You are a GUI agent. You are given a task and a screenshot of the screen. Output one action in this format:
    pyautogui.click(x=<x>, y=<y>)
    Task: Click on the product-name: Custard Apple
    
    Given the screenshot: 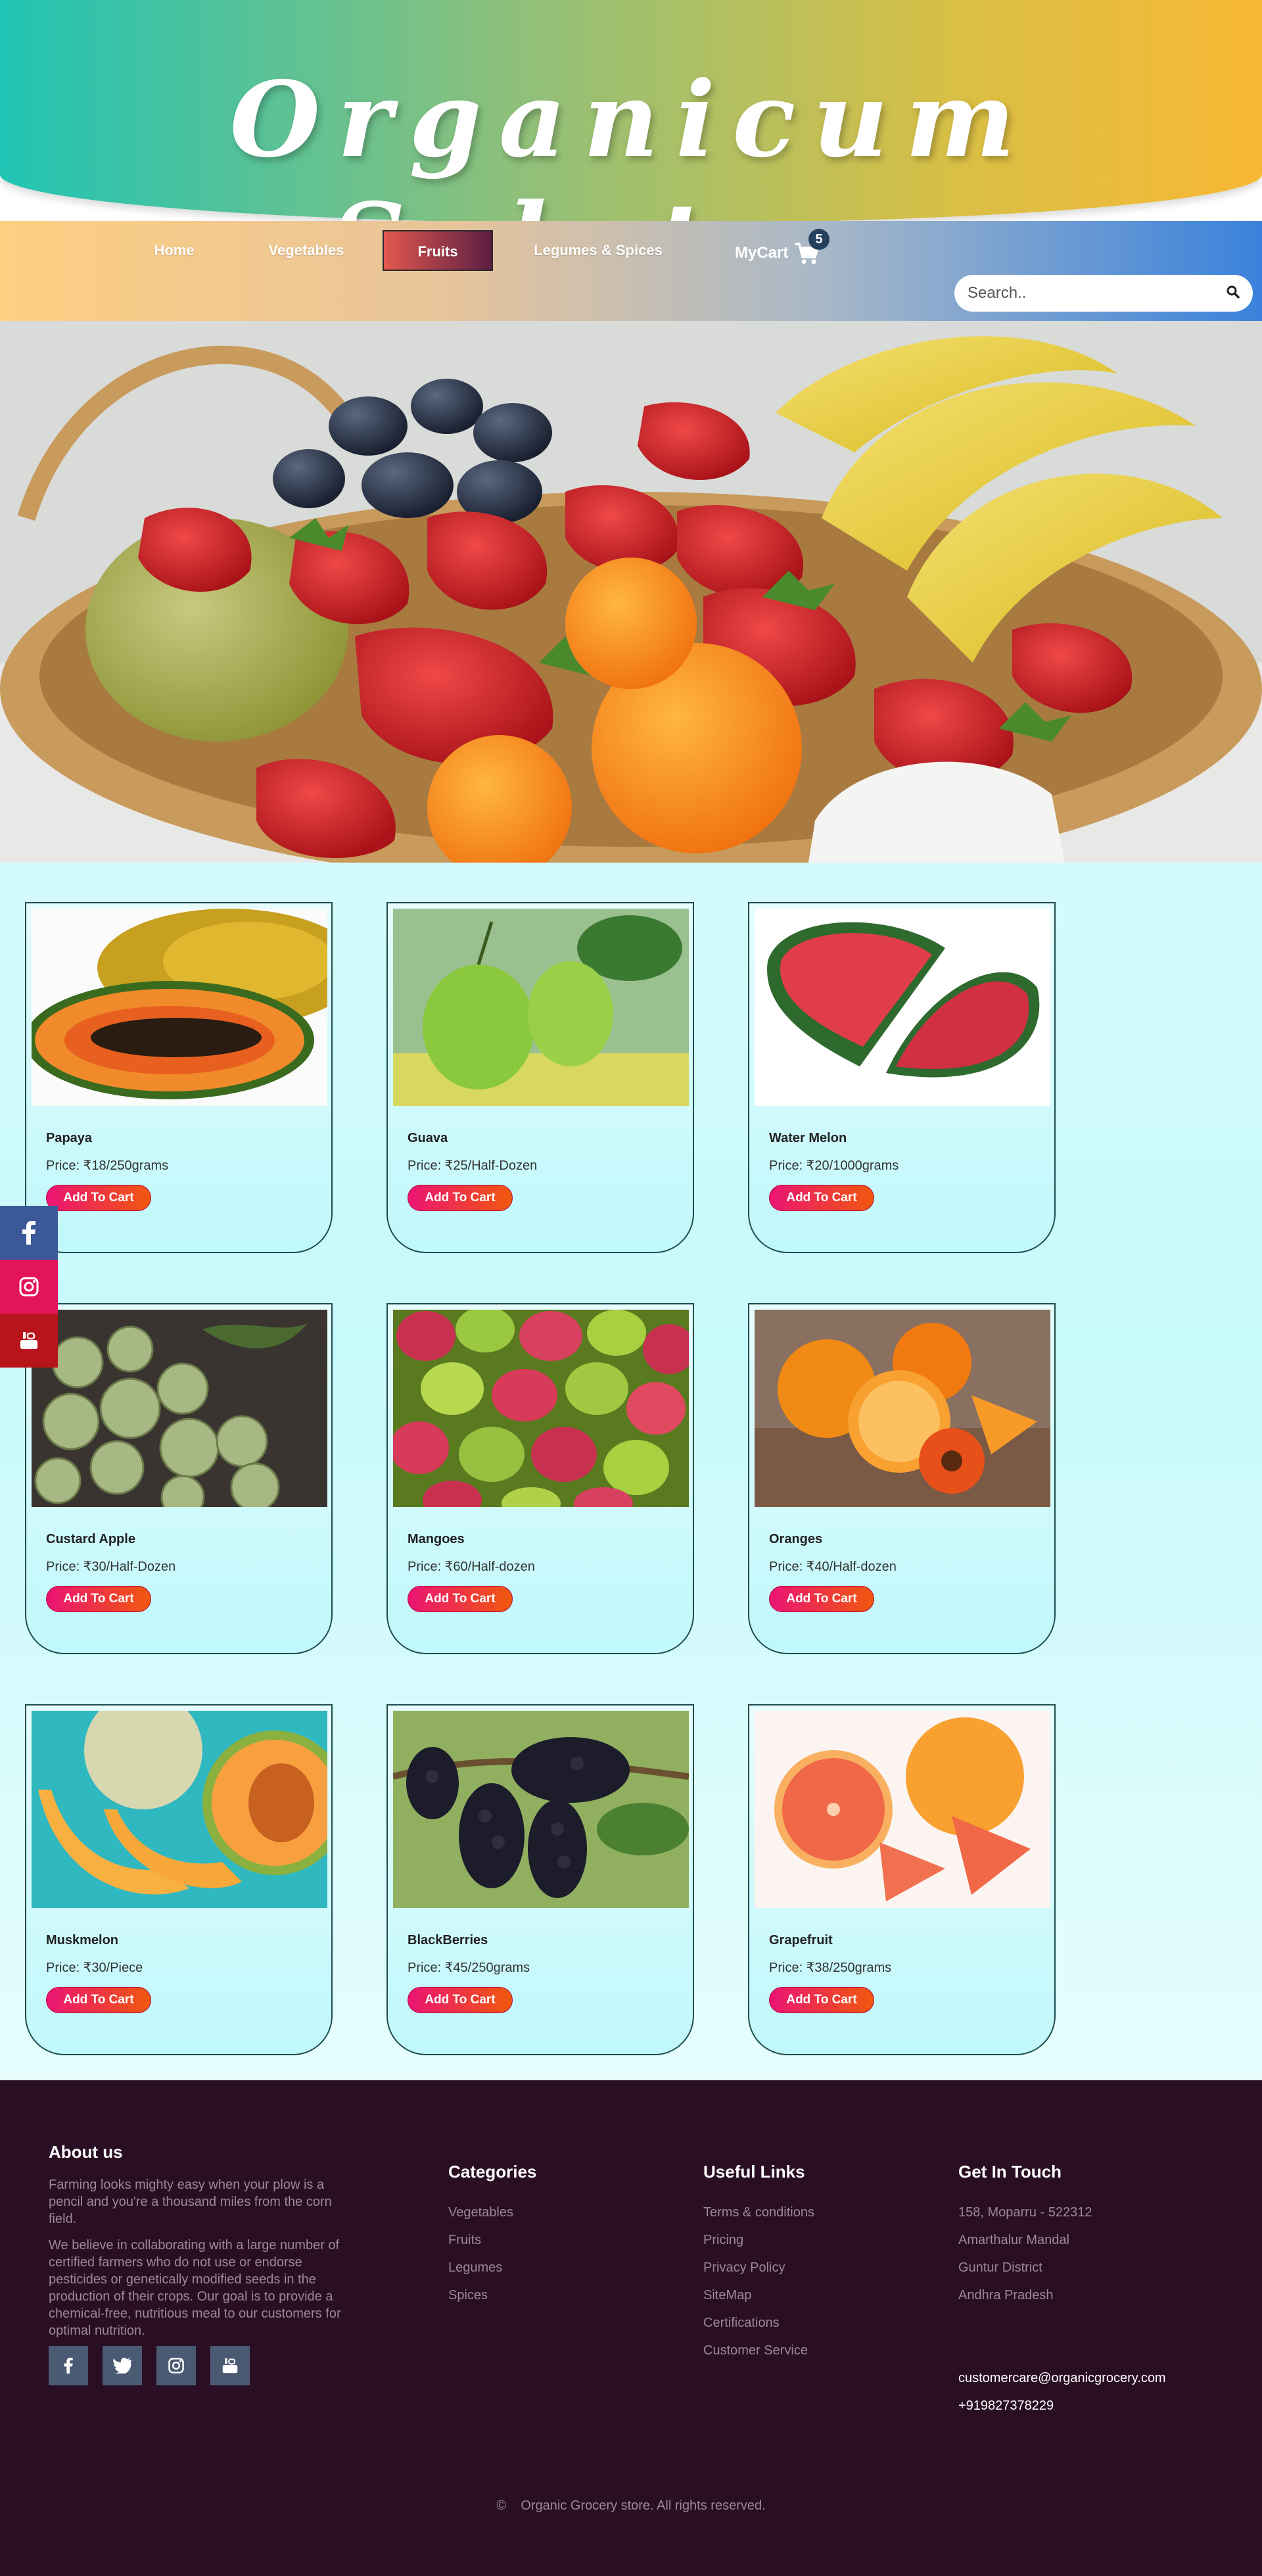 What is the action you would take?
    pyautogui.click(x=91, y=1539)
    